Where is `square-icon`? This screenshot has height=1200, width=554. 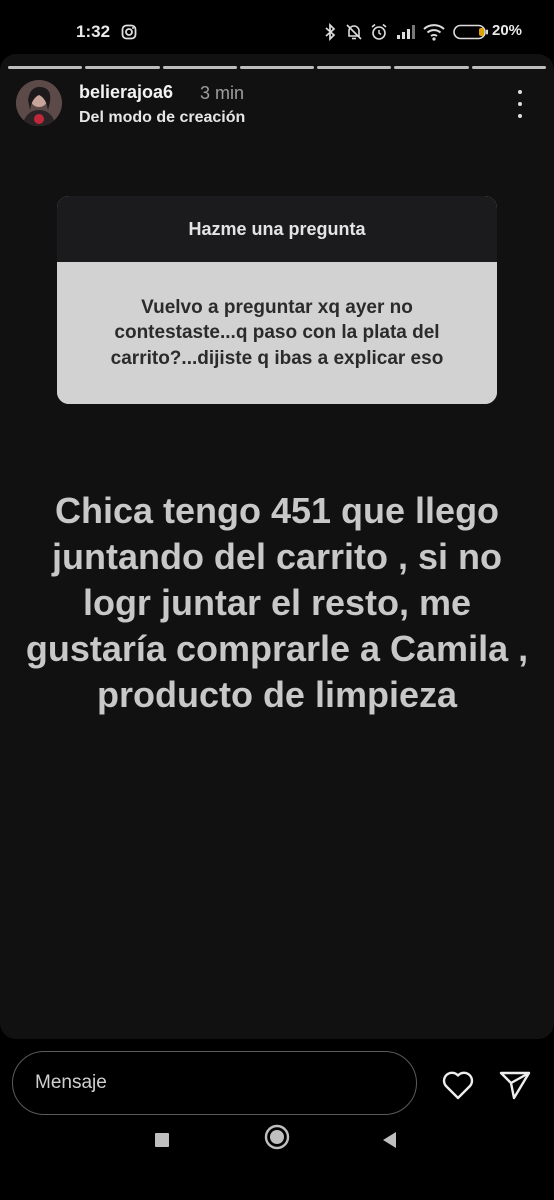 square-icon is located at coordinates (162, 1140).